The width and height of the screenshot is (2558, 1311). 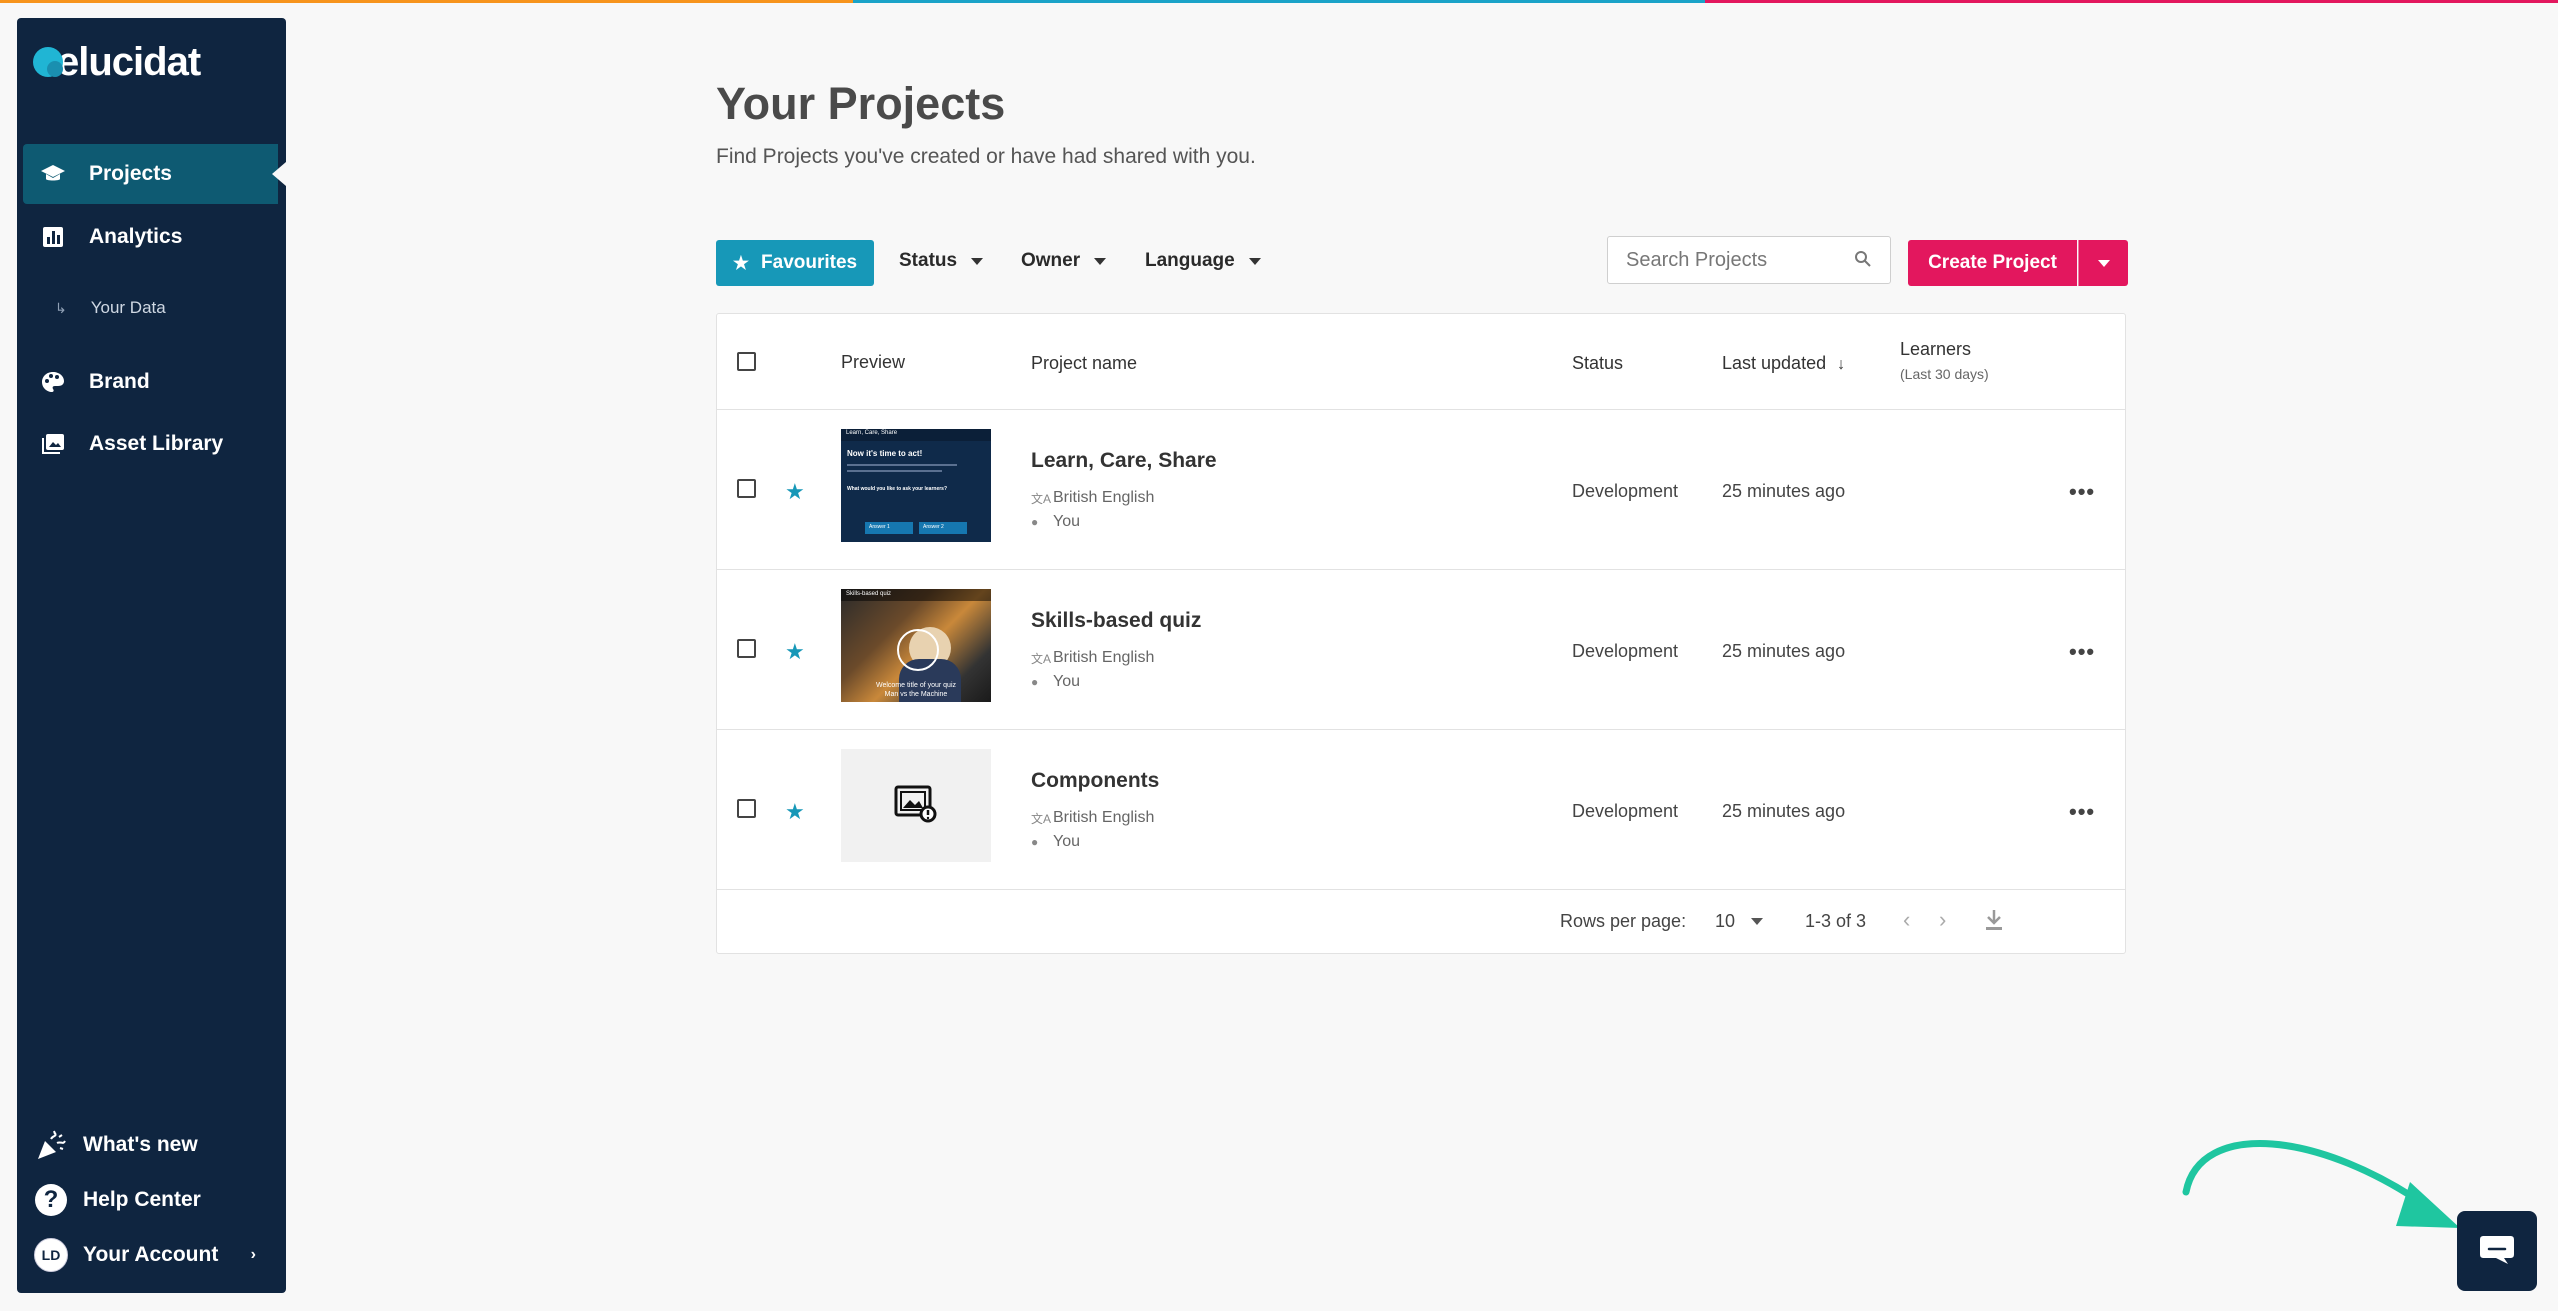 What do you see at coordinates (1725, 921) in the screenshot?
I see `rows-per-page-value: 10` at bounding box center [1725, 921].